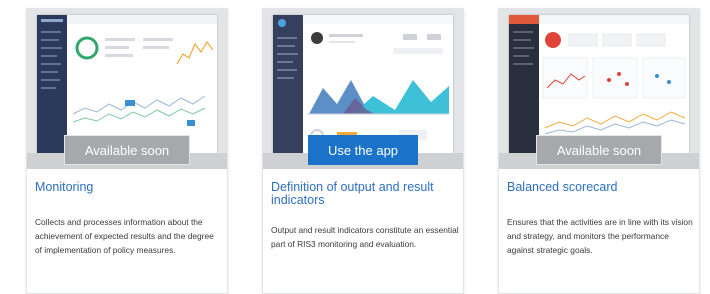  What do you see at coordinates (129, 187) in the screenshot?
I see `card-title: Monitoring` at bounding box center [129, 187].